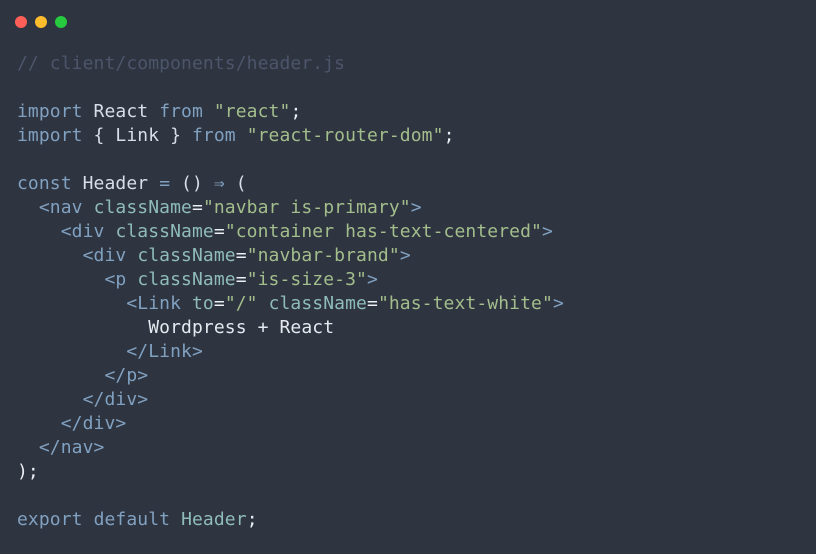  I want to click on code-line: <nav className="navbar is-primary">, so click(290, 208).